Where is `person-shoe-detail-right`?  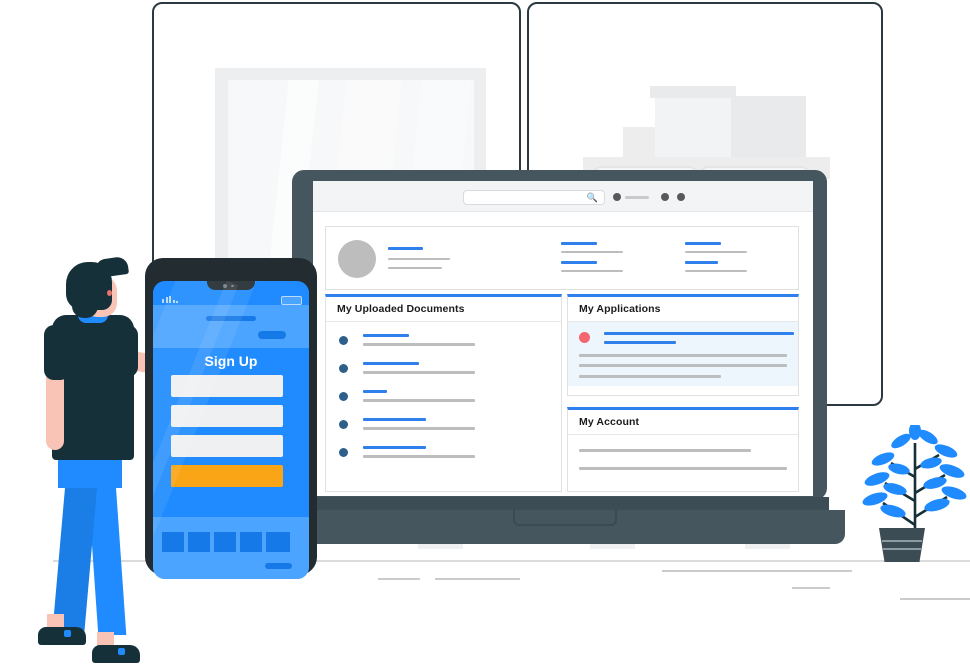
person-shoe-detail-right is located at coordinates (67, 633).